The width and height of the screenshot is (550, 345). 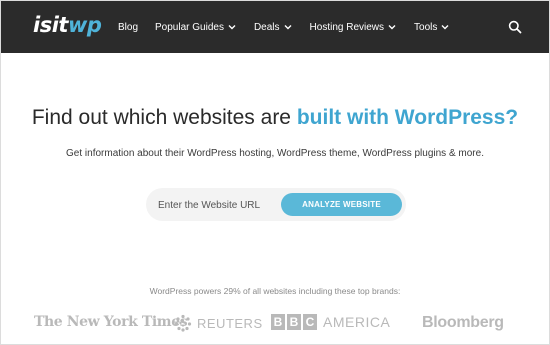 I want to click on brand-logo-nyt: The New York Times, so click(x=111, y=322).